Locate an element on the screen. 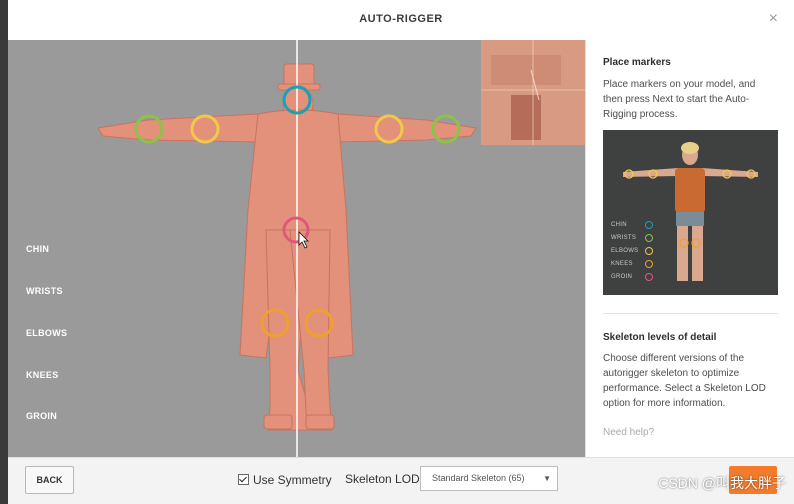 Image resolution: width=794 pixels, height=504 pixels. preview-legend-chin: CHIN is located at coordinates (619, 225).